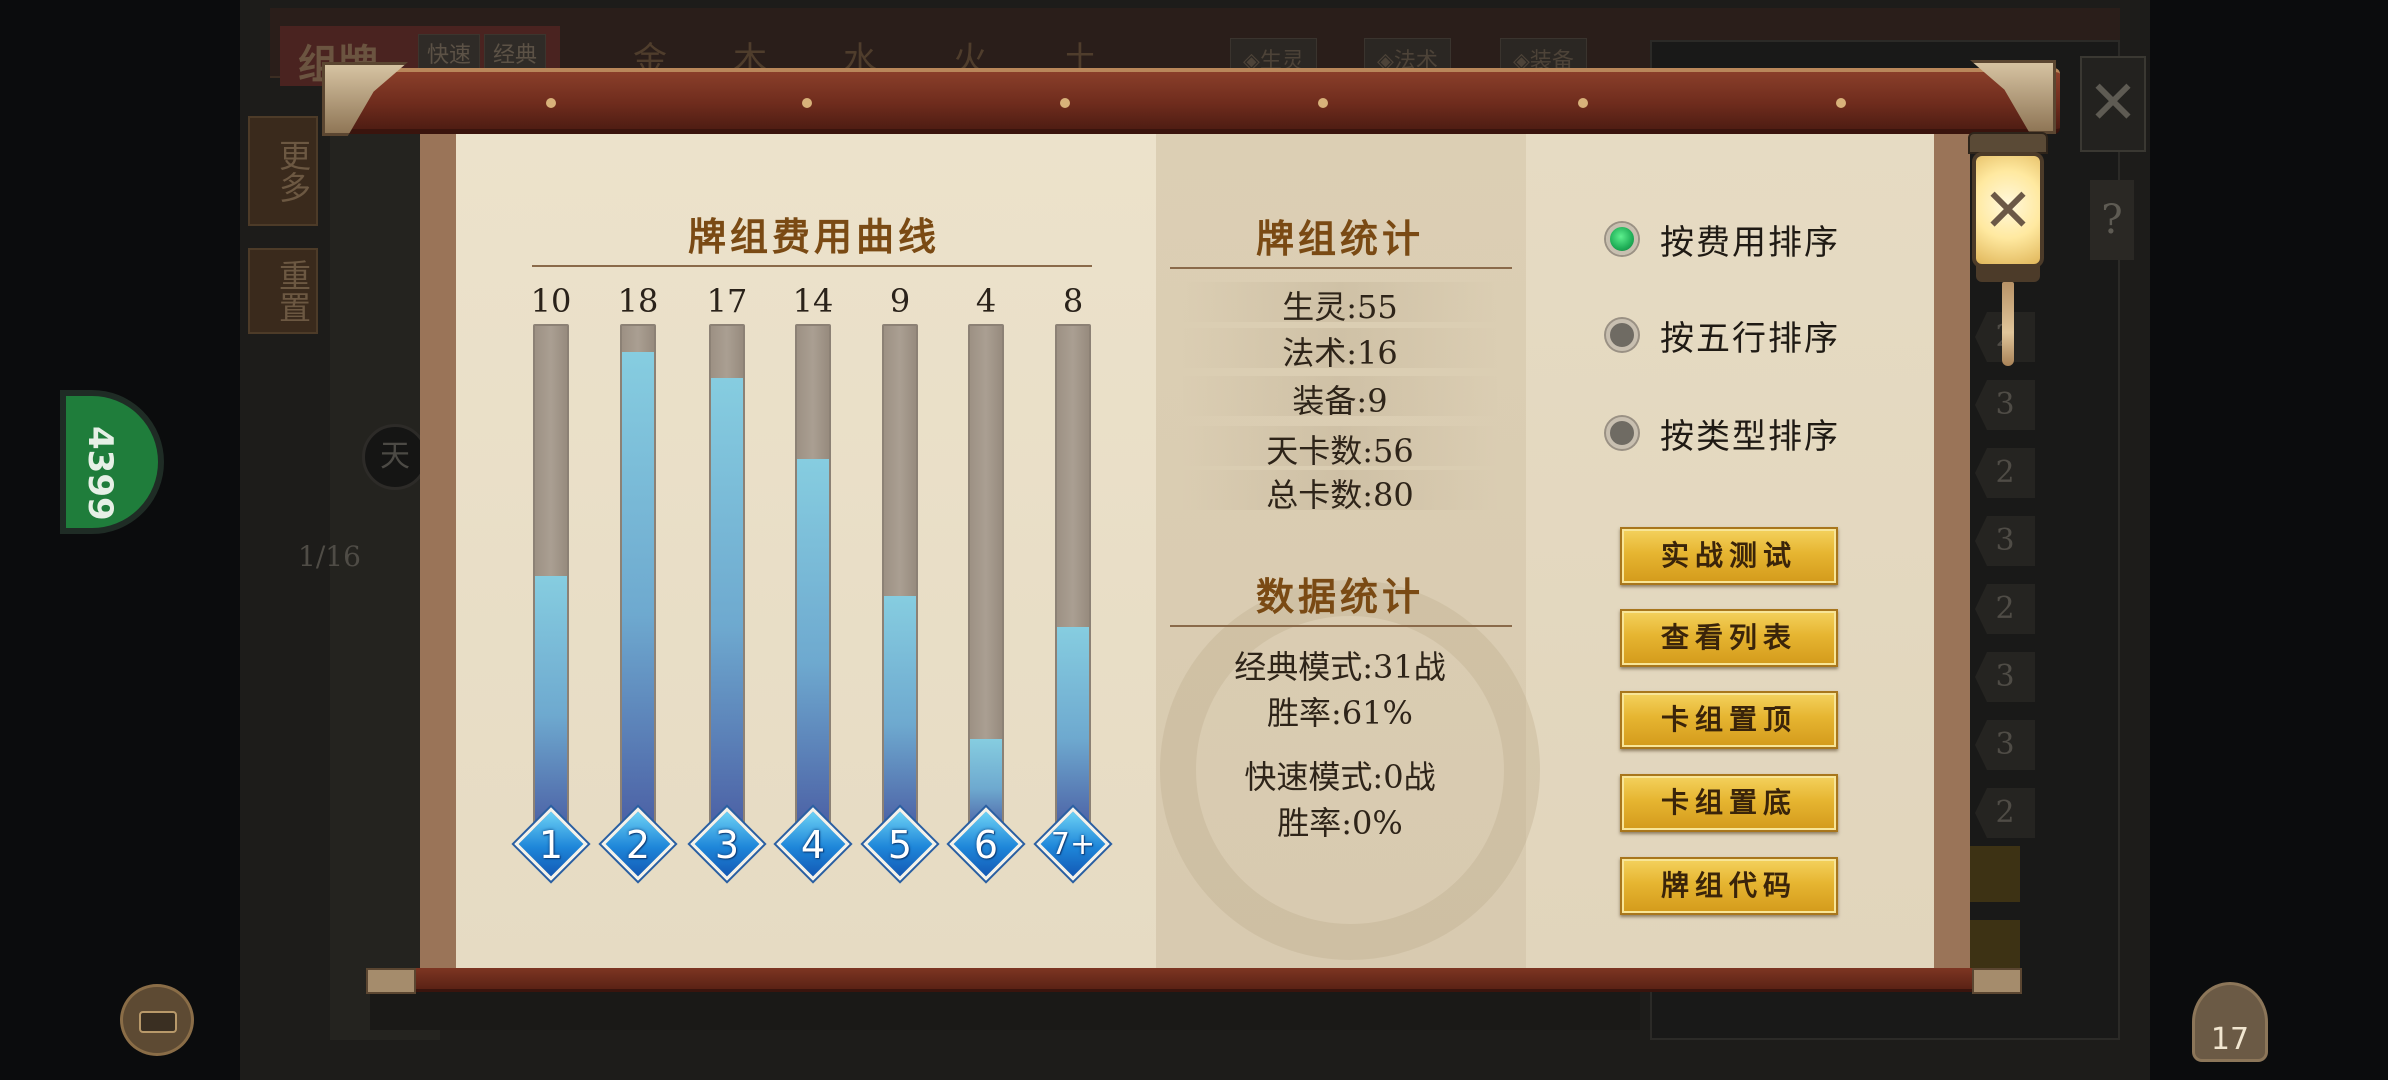 The width and height of the screenshot is (2388, 1080). Describe the element at coordinates (900, 301) in the screenshot. I see `bar-count-label: 9` at that location.